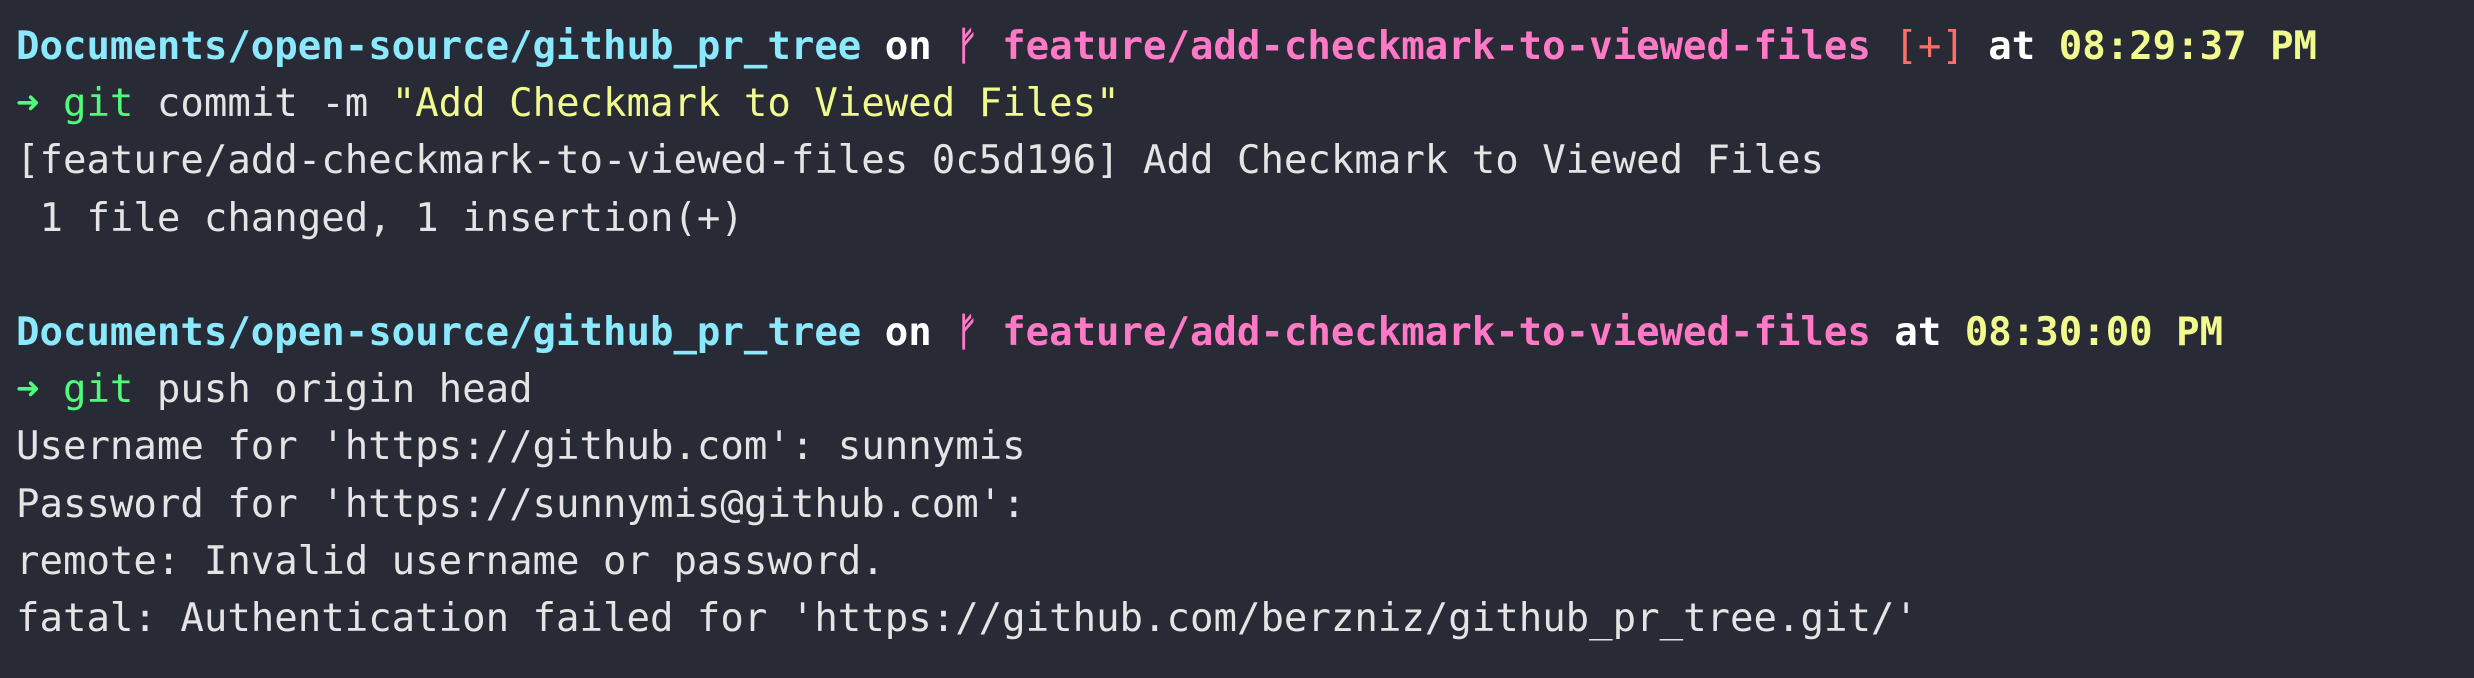 This screenshot has width=2474, height=678. Describe the element at coordinates (2094, 332) in the screenshot. I see `prompt-time: 08:30:00 PM` at that location.